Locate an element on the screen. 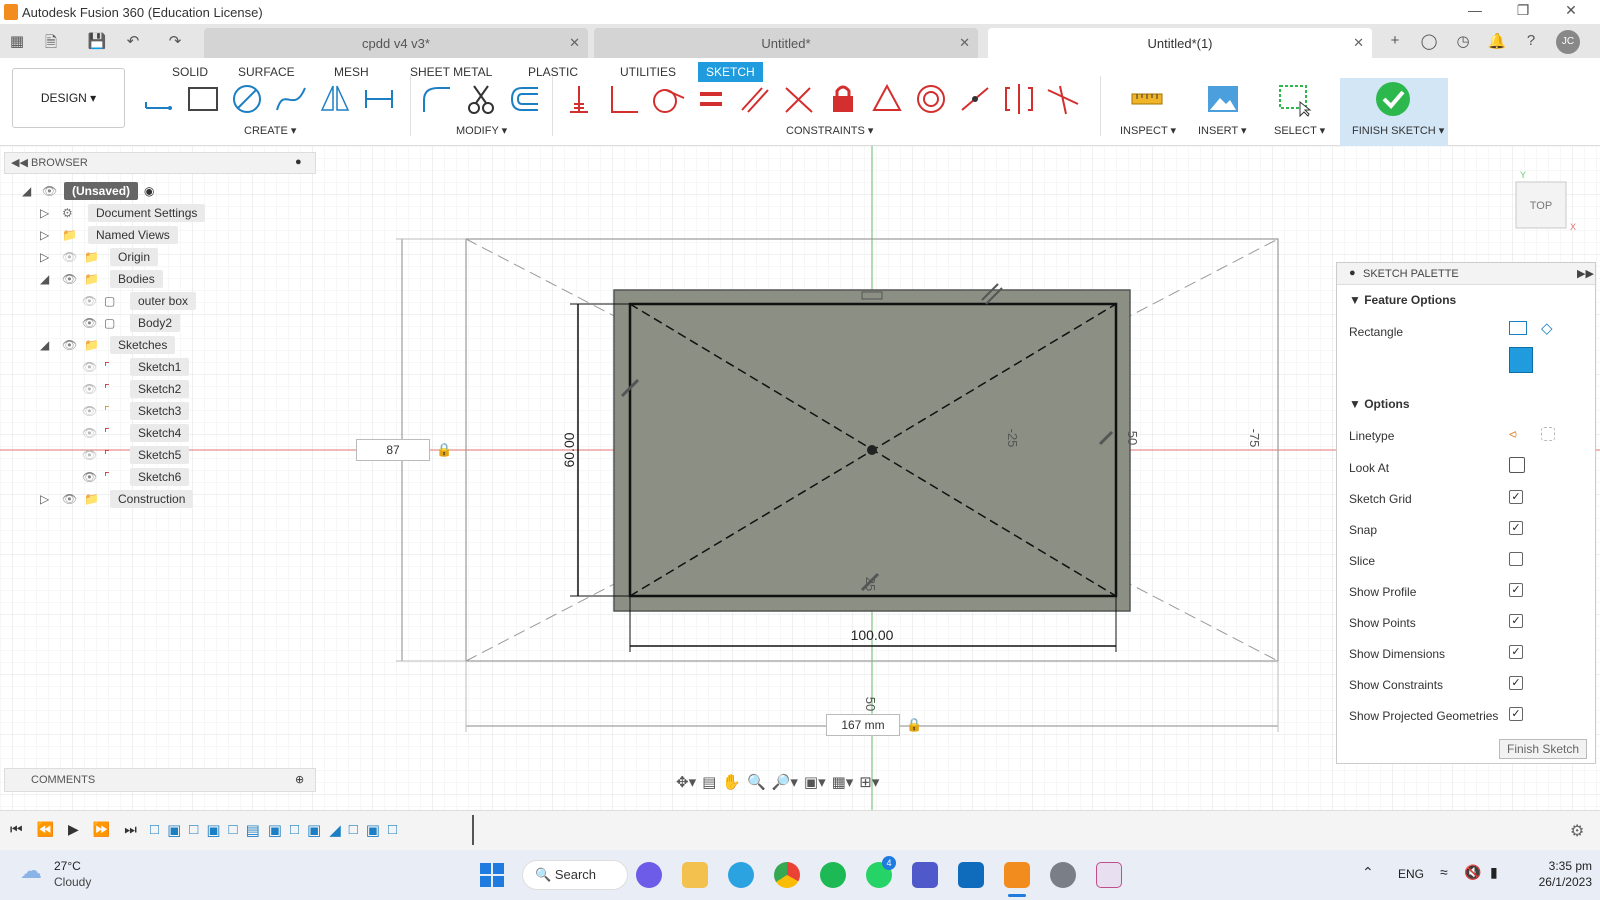 This screenshot has width=1600, height=900. help-icon: ? is located at coordinates (1531, 40).